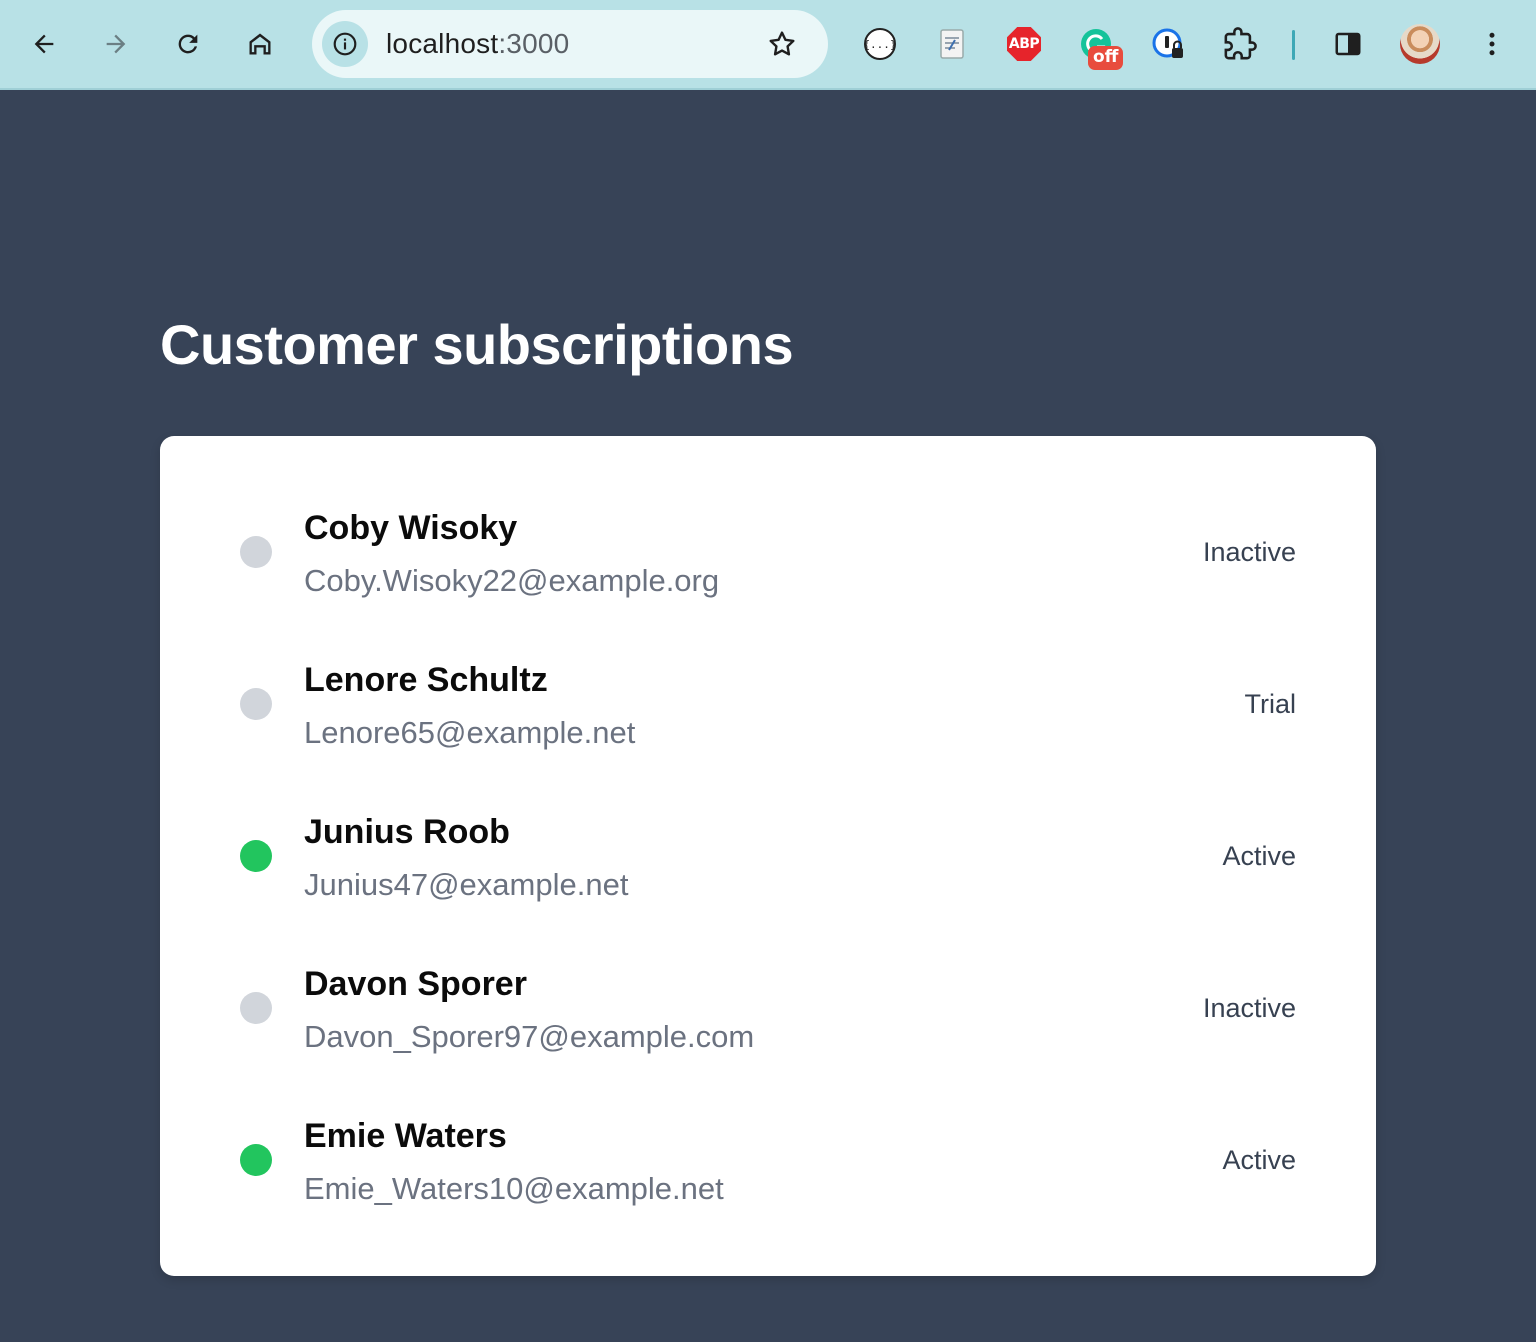 This screenshot has width=1536, height=1342. I want to click on address-bar: localhost:3000, so click(570, 44).